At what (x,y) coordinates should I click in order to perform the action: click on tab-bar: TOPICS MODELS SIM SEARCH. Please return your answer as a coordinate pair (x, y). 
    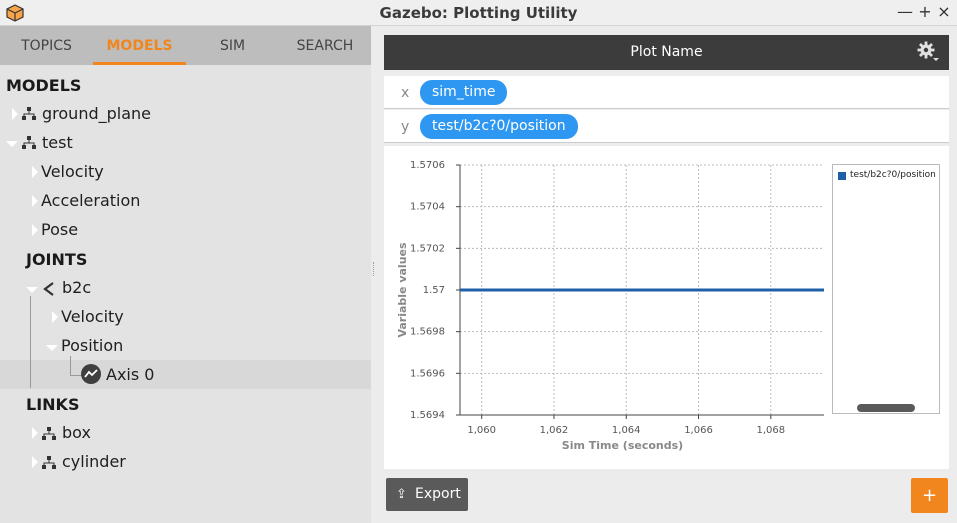
    Looking at the image, I should click on (185, 45).